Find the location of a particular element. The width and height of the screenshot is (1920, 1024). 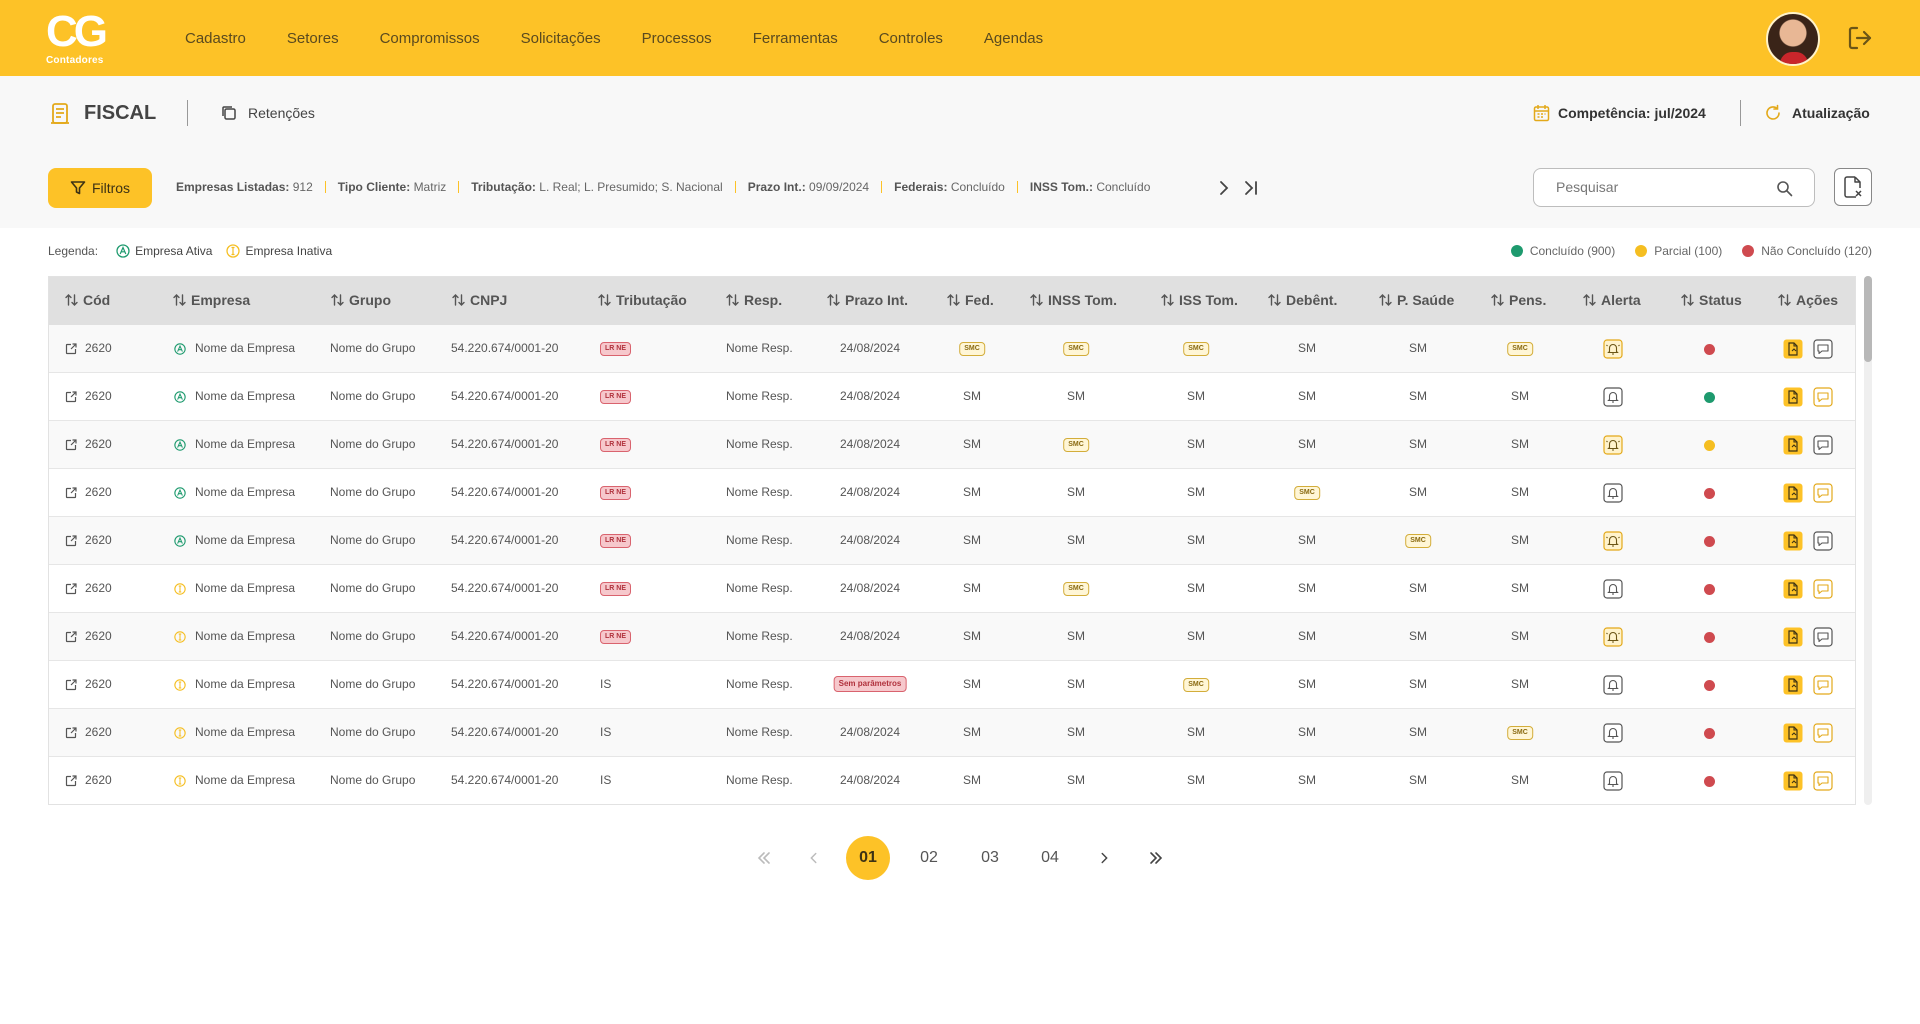

first-page-button is located at coordinates (764, 858).